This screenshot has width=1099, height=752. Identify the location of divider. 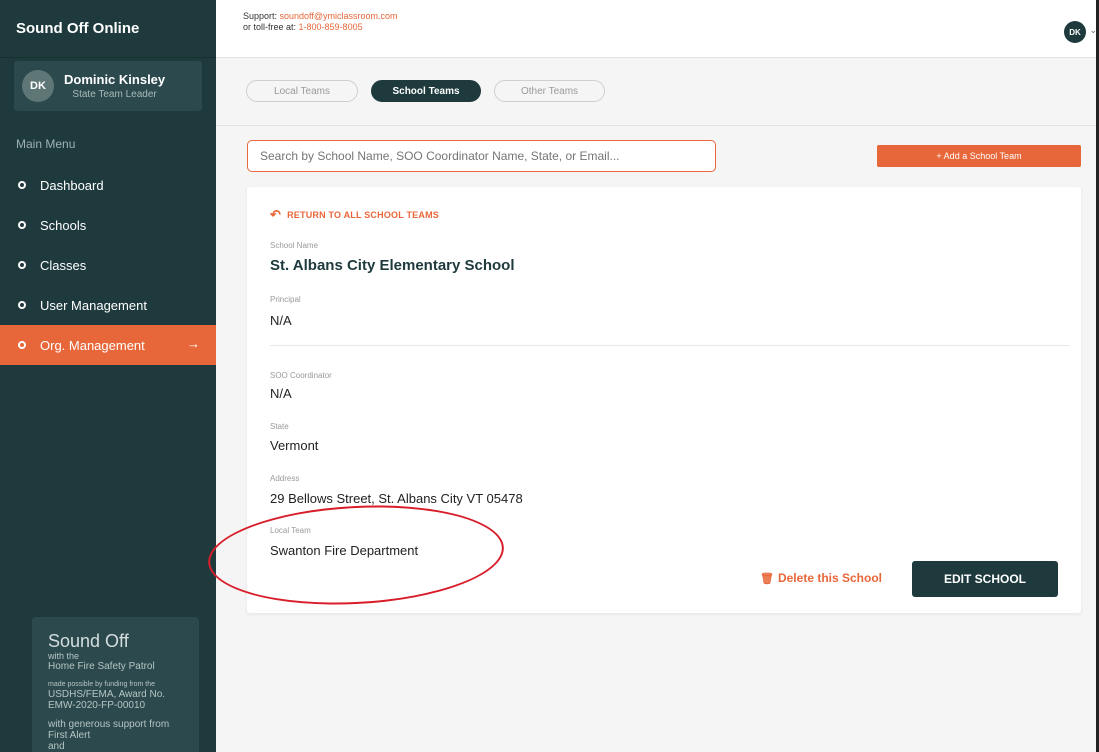
(657, 125).